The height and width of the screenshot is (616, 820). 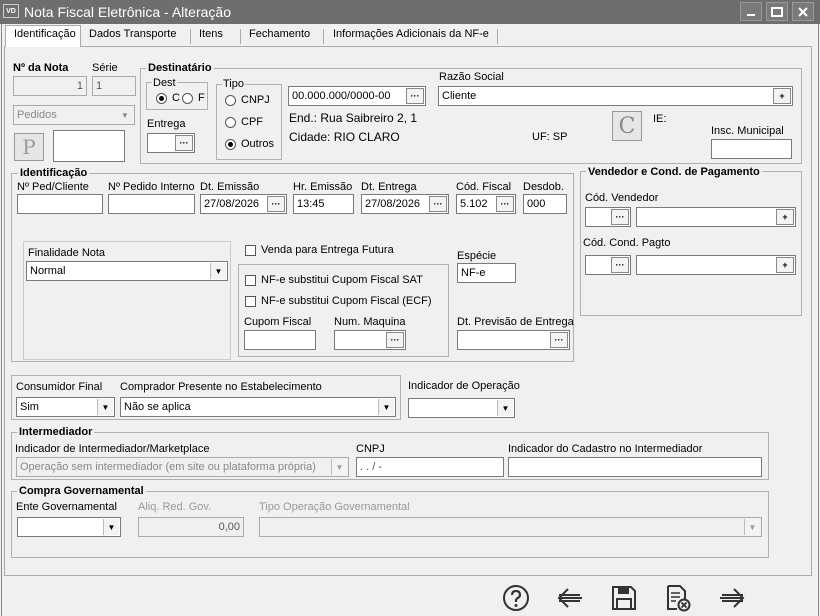 What do you see at coordinates (176, 98) in the screenshot?
I see `dest-c-label: C` at bounding box center [176, 98].